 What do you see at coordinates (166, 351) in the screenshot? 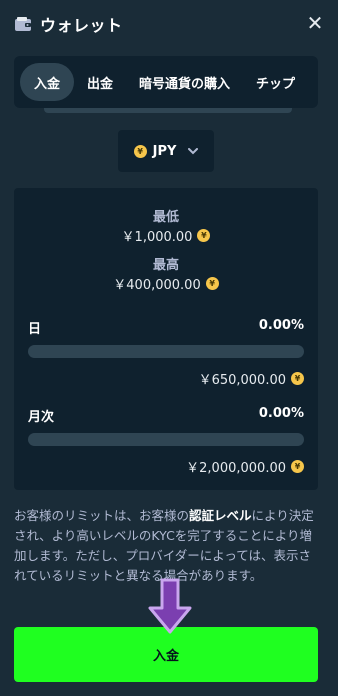
I see `daily-progress-bar` at bounding box center [166, 351].